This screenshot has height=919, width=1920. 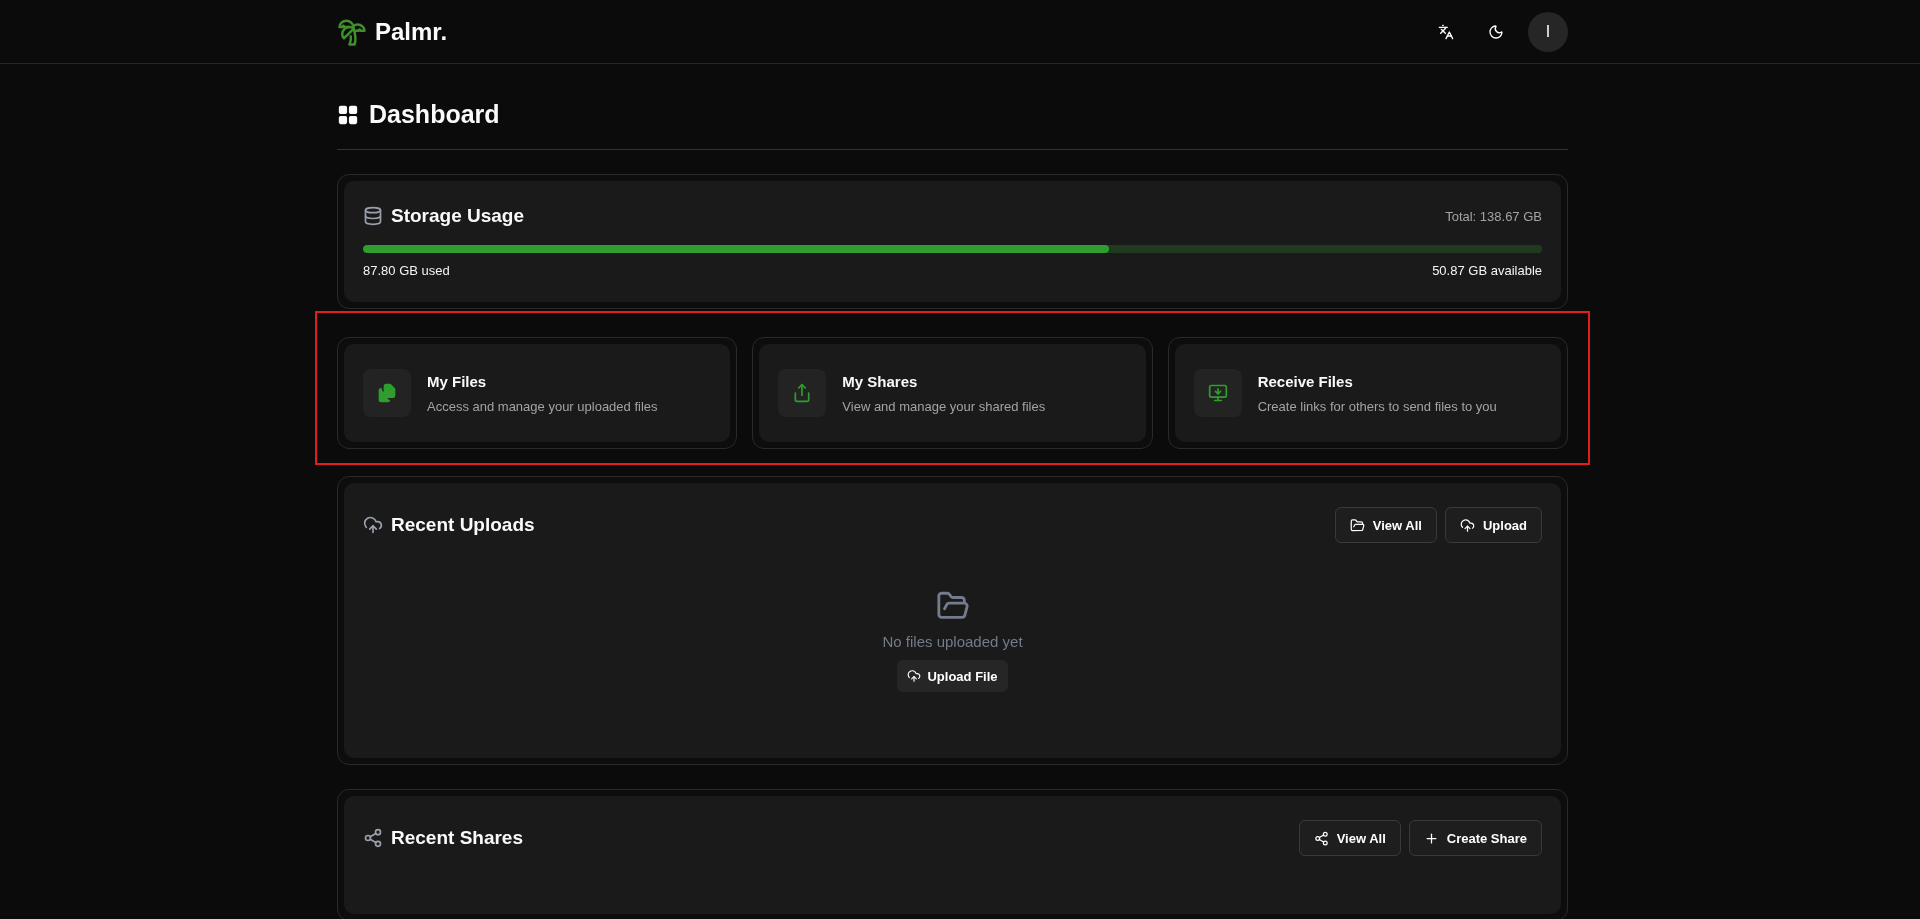 What do you see at coordinates (1496, 32) in the screenshot?
I see `moon-icon` at bounding box center [1496, 32].